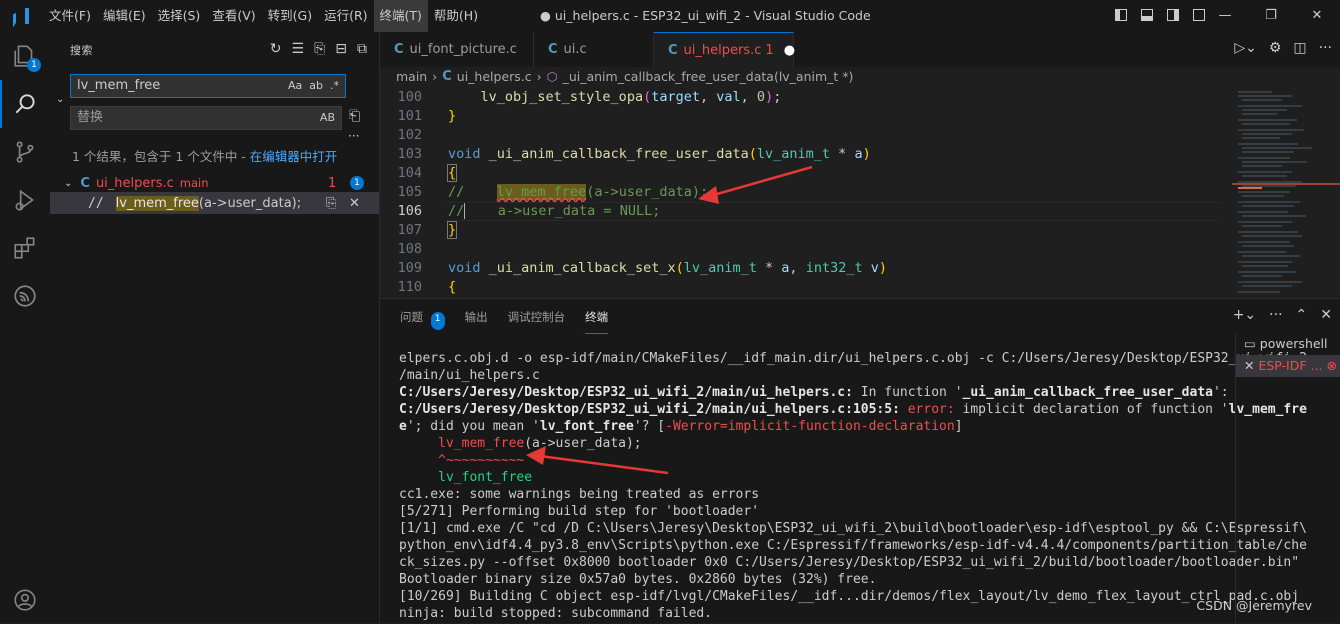  Describe the element at coordinates (1271, 16) in the screenshot. I see `restore-icon: ❐` at that location.